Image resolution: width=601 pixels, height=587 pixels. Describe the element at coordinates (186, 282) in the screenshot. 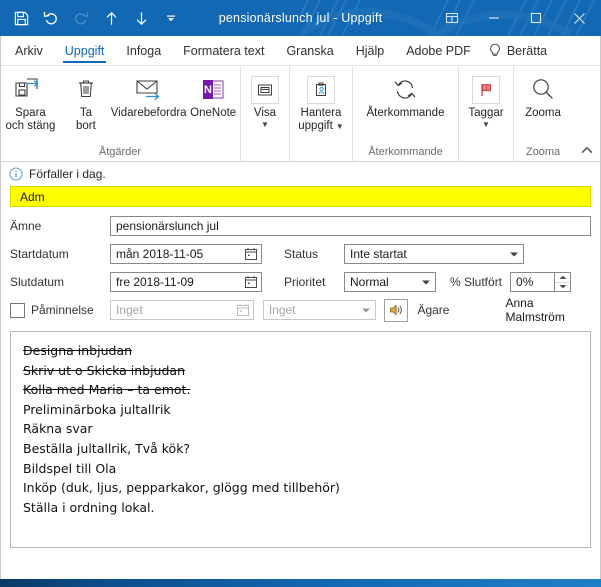

I see `due-date-input: fre 2018-11-09` at that location.